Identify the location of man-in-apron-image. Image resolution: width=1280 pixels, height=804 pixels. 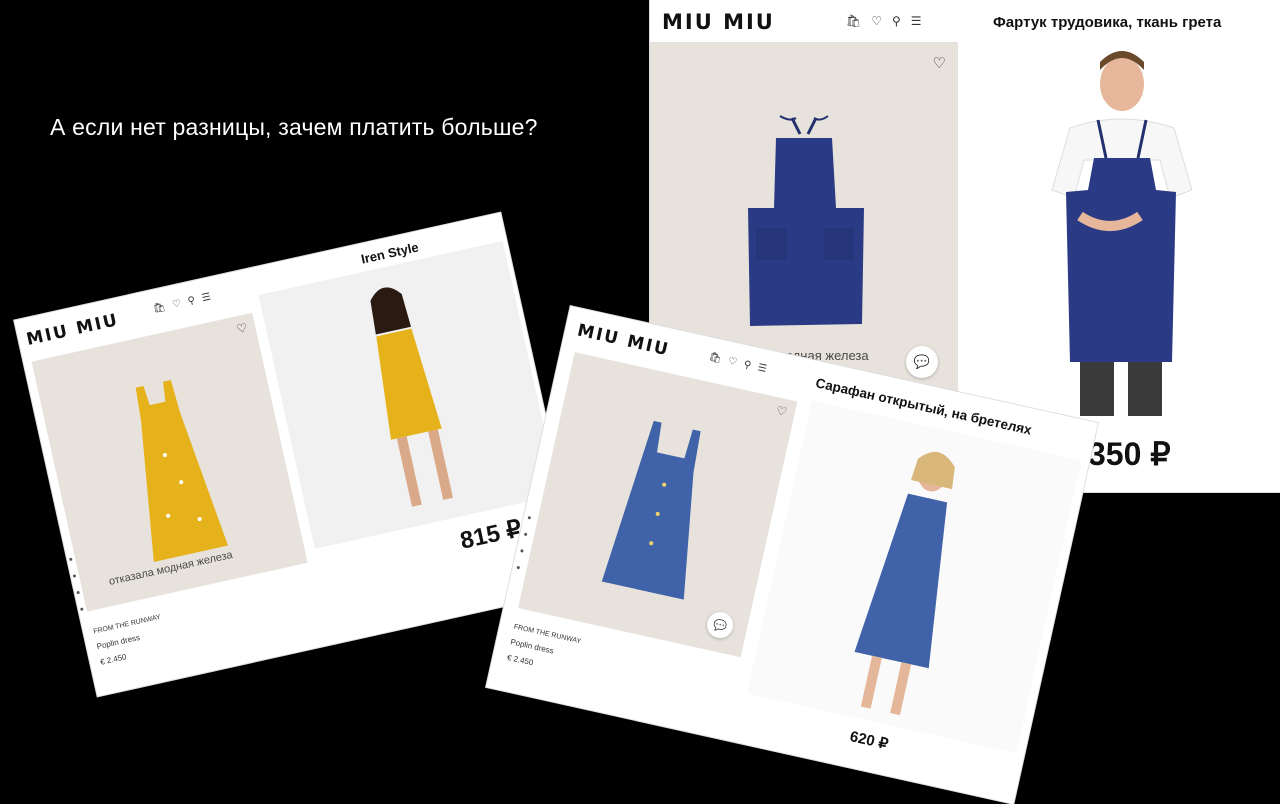
(1122, 233).